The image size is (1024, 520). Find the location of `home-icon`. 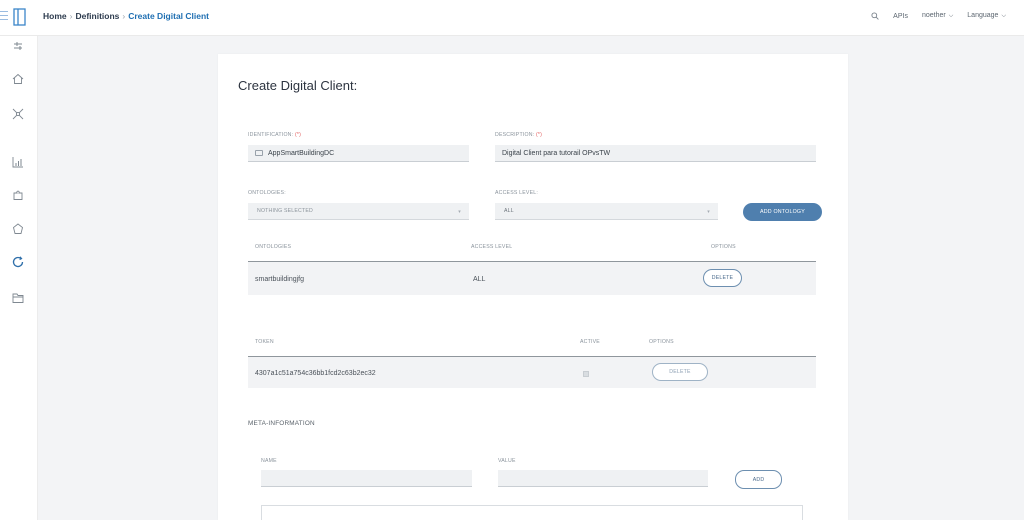

home-icon is located at coordinates (18, 79).